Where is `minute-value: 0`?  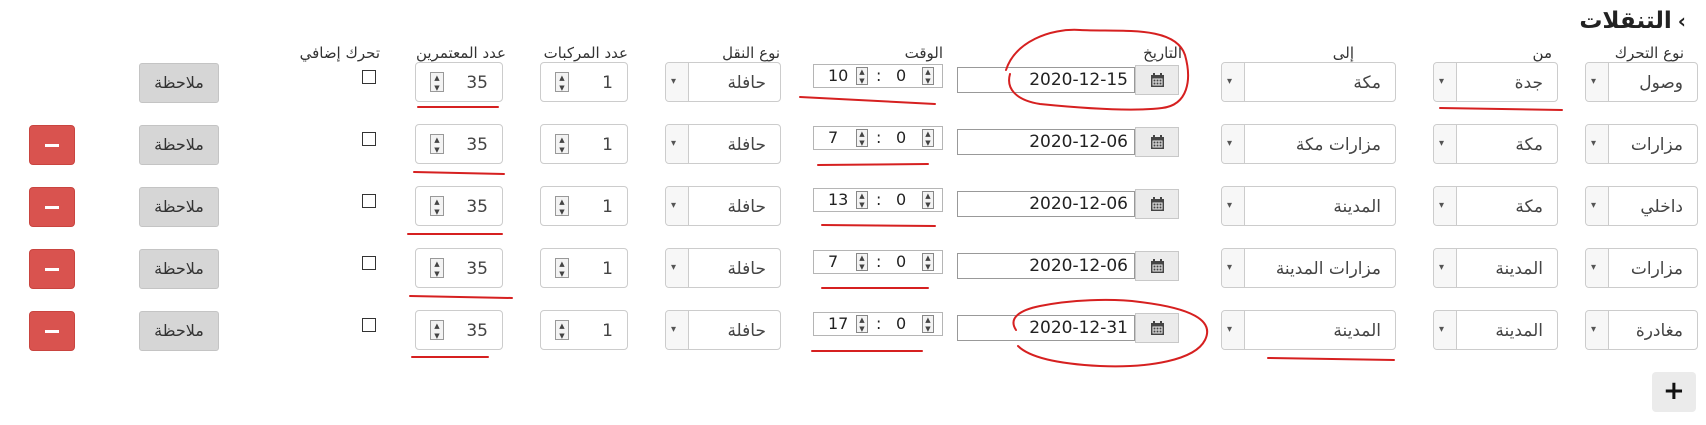
minute-value: 0 is located at coordinates (901, 75).